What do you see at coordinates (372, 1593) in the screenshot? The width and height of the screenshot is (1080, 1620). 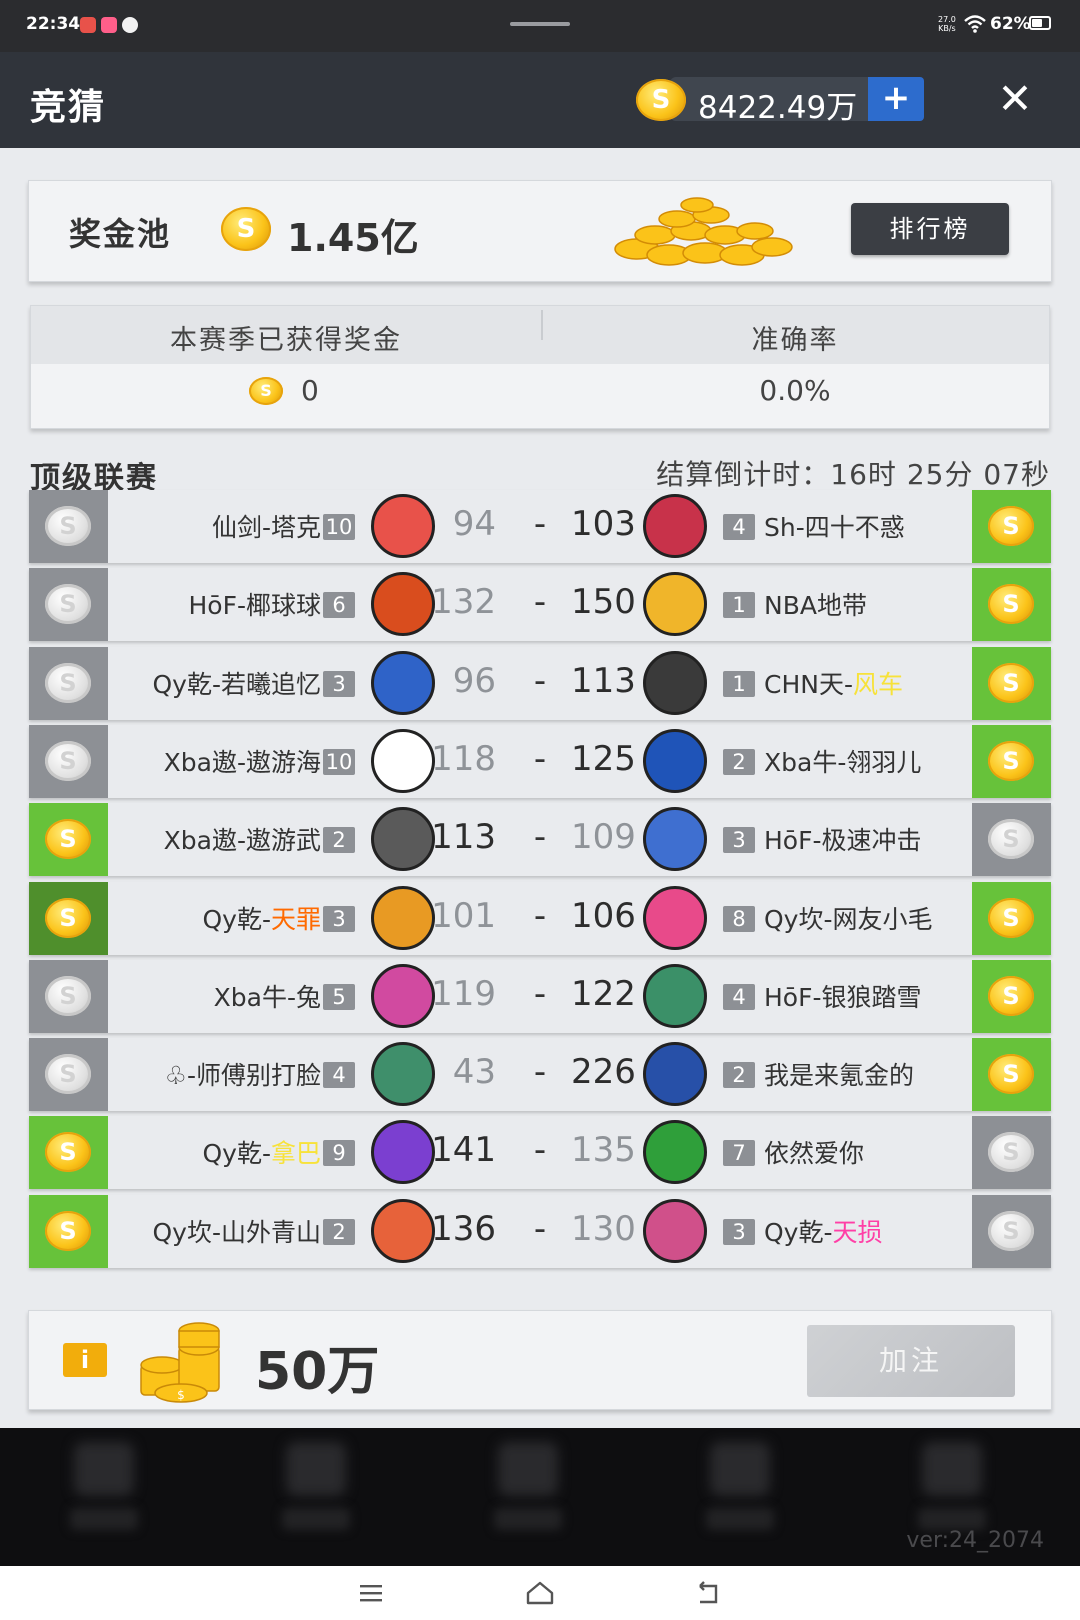 I see `menu-icon` at bounding box center [372, 1593].